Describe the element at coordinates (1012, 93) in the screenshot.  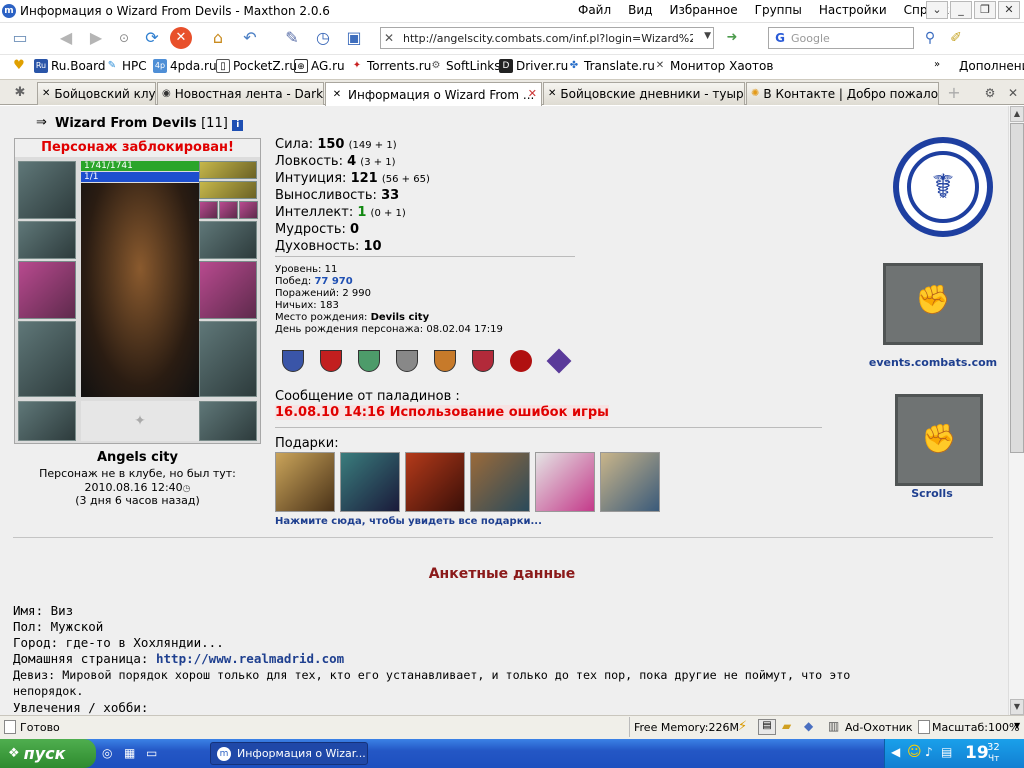
I see `close-tab-icon: ✕` at that location.